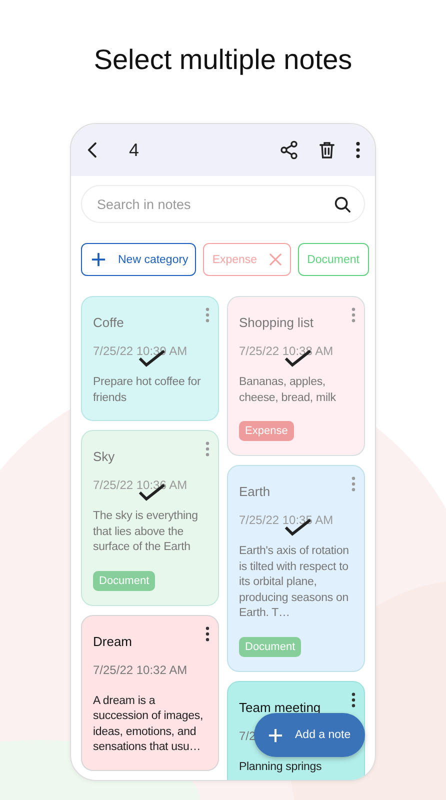  What do you see at coordinates (286, 520) in the screenshot?
I see `note-date: 7/25/22 10:35 AM` at bounding box center [286, 520].